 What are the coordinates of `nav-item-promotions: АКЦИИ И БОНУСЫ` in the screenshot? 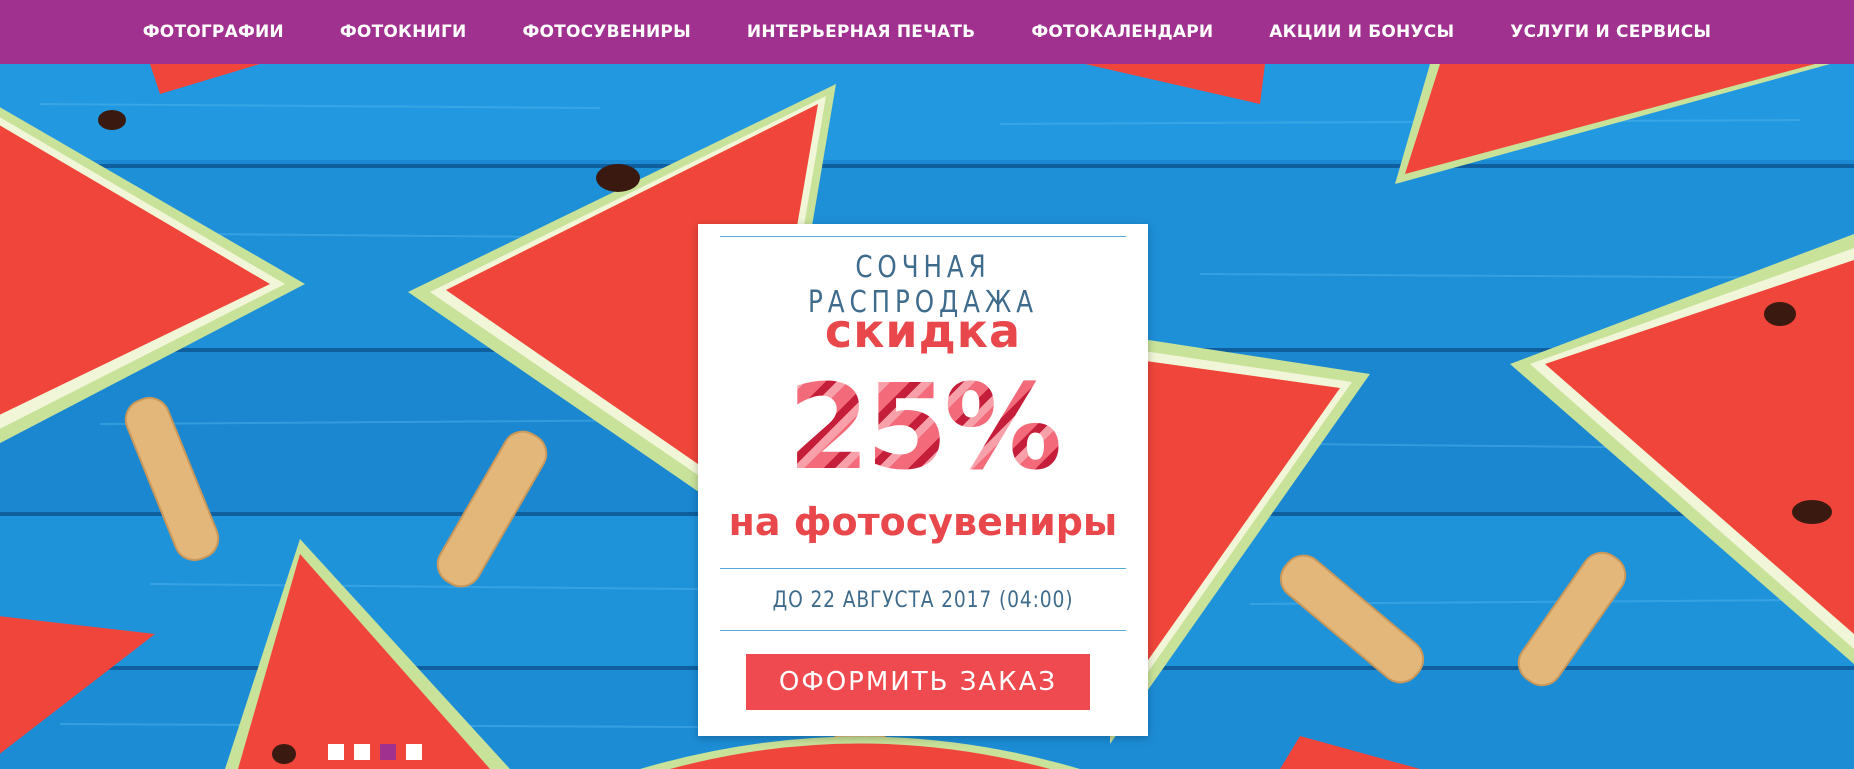 It's located at (1361, 32).